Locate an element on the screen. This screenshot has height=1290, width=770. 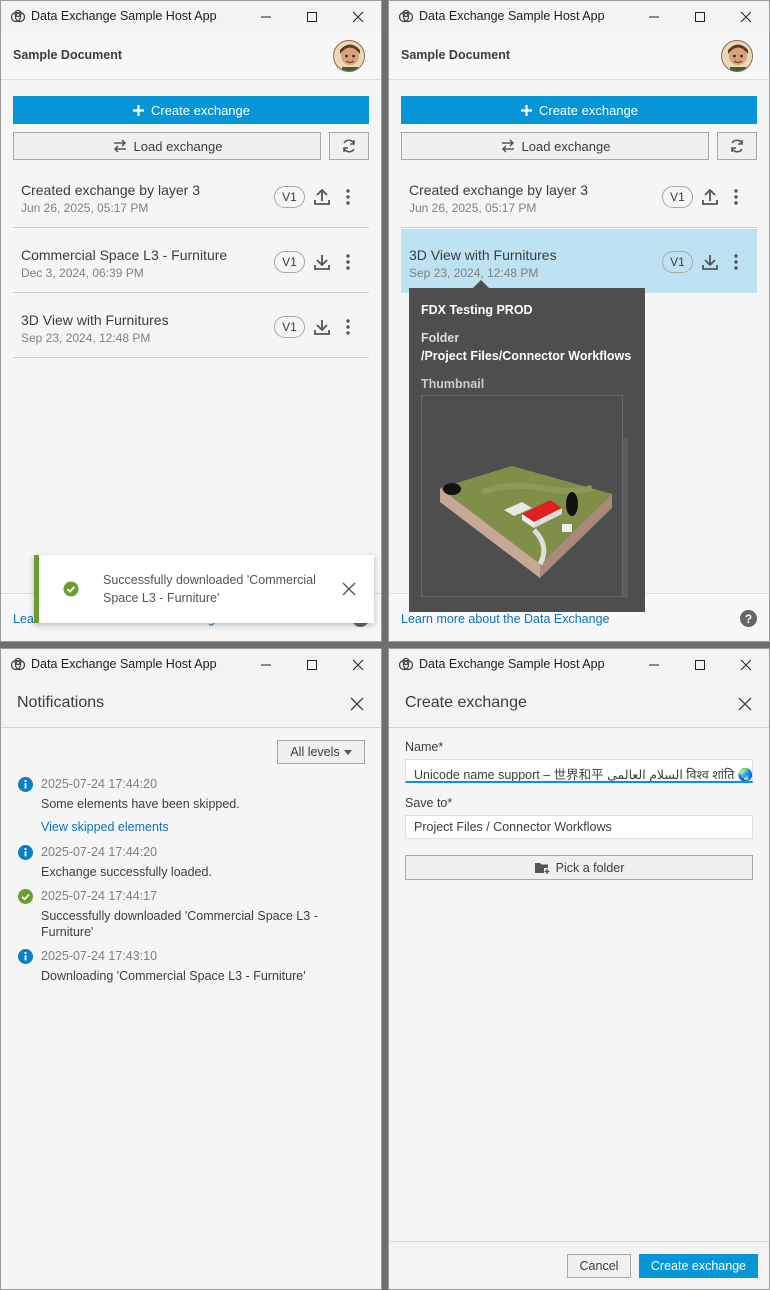
pick-folder-button: Pick a folder is located at coordinates (579, 867).